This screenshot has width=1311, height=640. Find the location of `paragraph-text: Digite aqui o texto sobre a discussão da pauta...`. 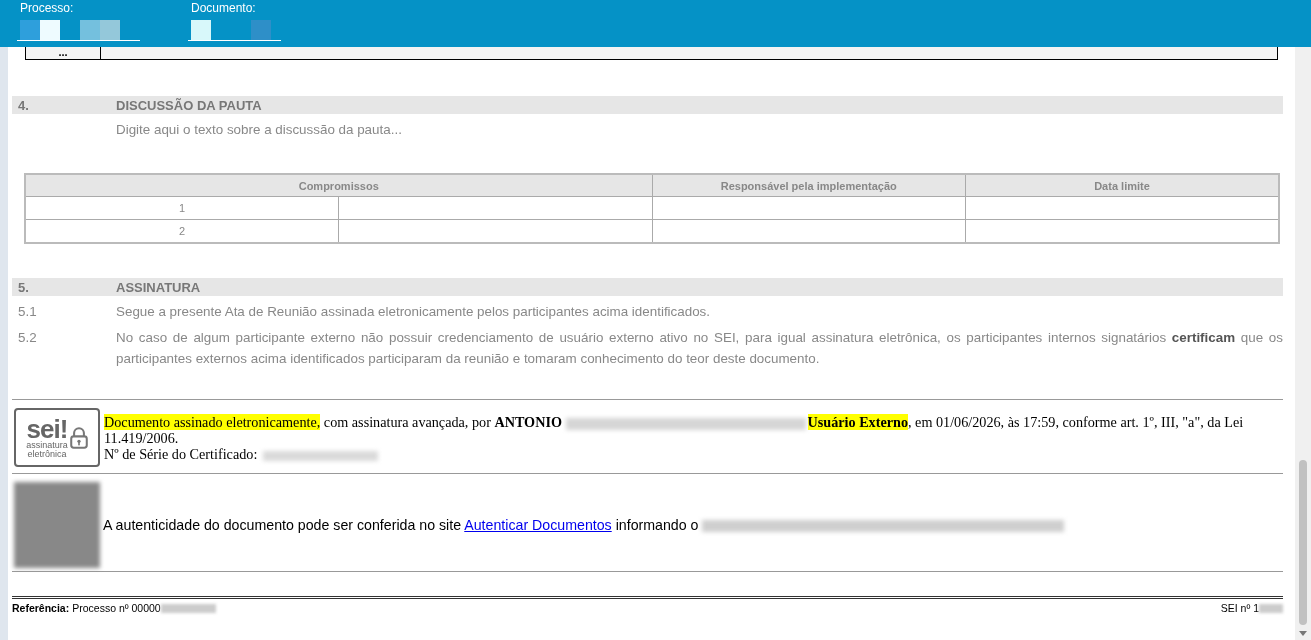

paragraph-text: Digite aqui o texto sobre a discussão da pauta... is located at coordinates (259, 130).